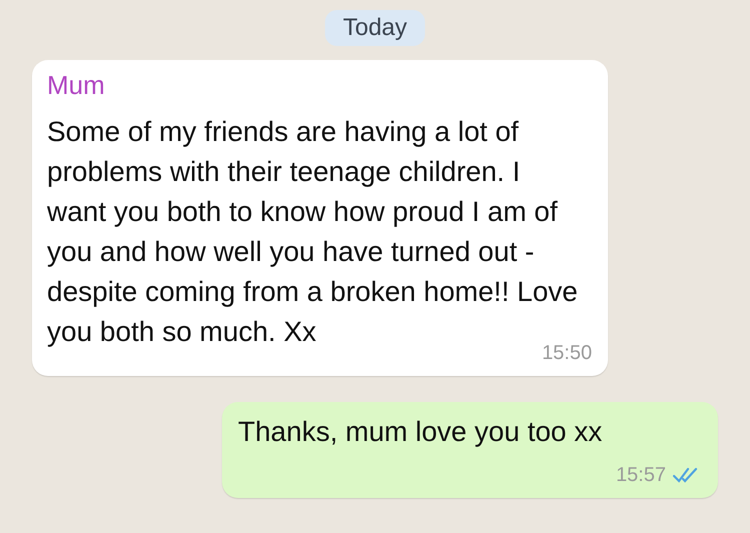  Describe the element at coordinates (421, 432) in the screenshot. I see `message-text: Thanks, mum love you too xx` at that location.